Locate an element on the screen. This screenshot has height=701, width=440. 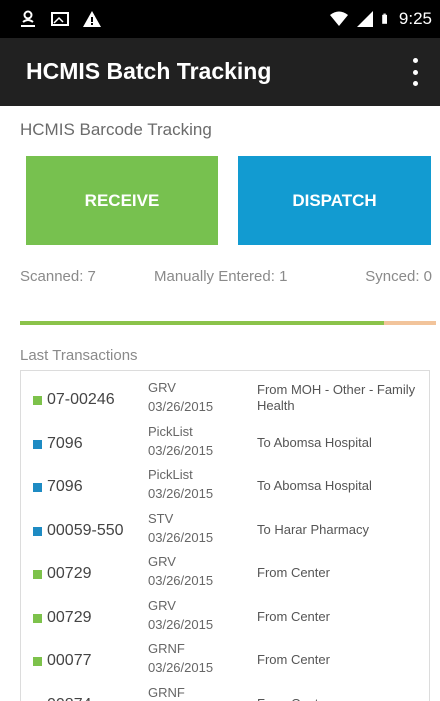
image-icon is located at coordinates (60, 19).